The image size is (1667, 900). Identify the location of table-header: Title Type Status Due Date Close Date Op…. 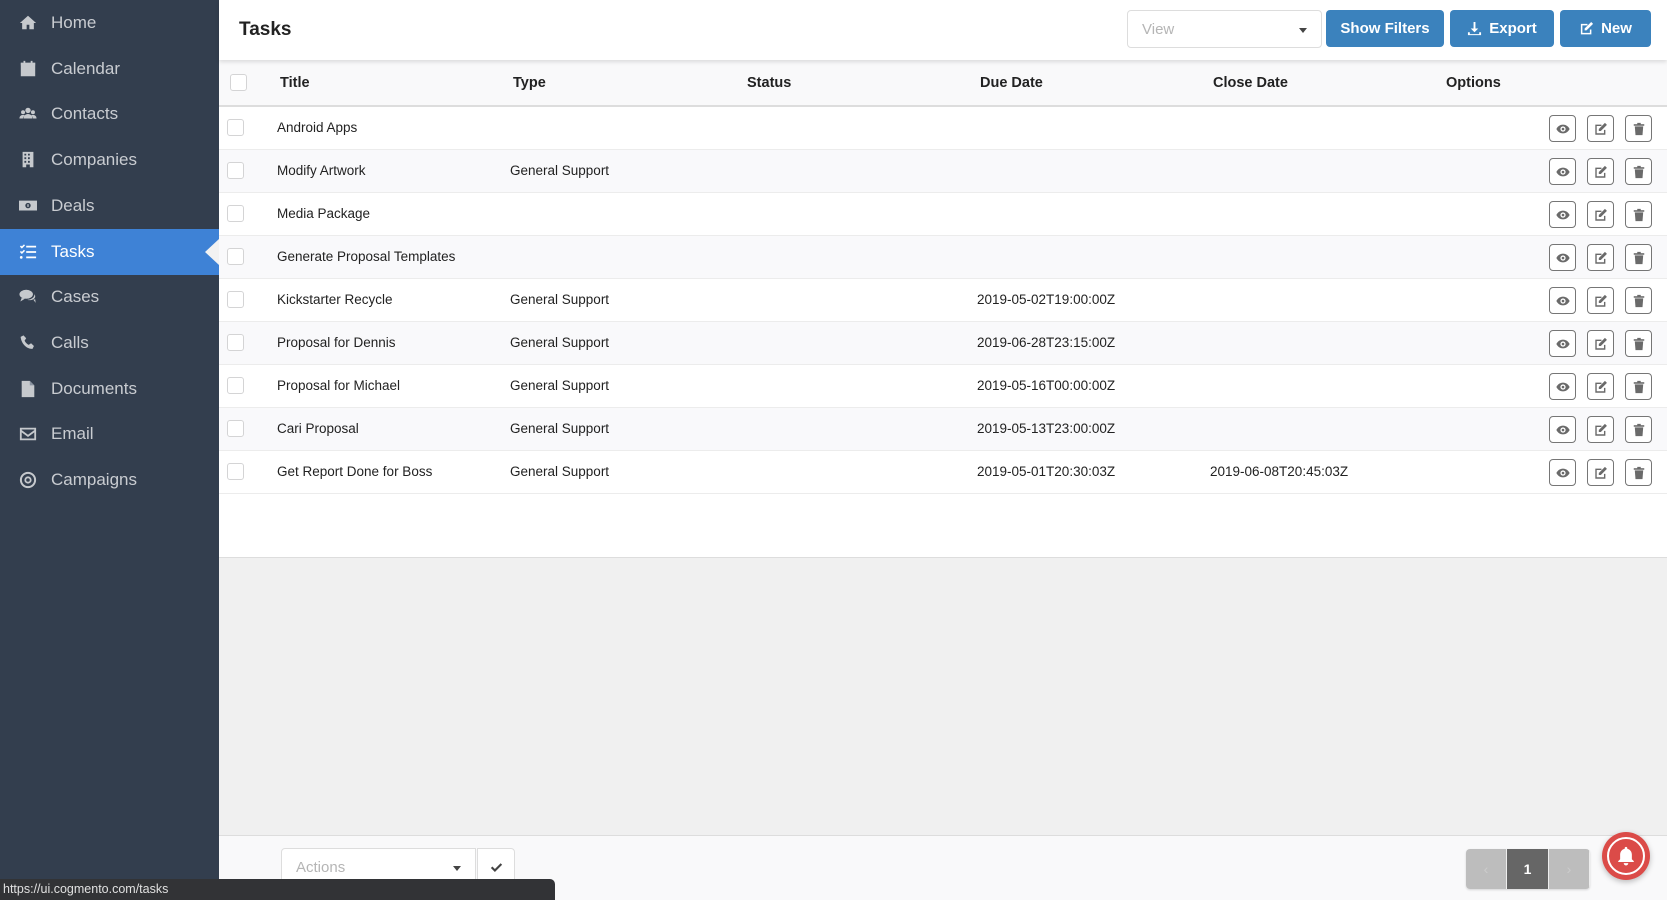
(943, 83).